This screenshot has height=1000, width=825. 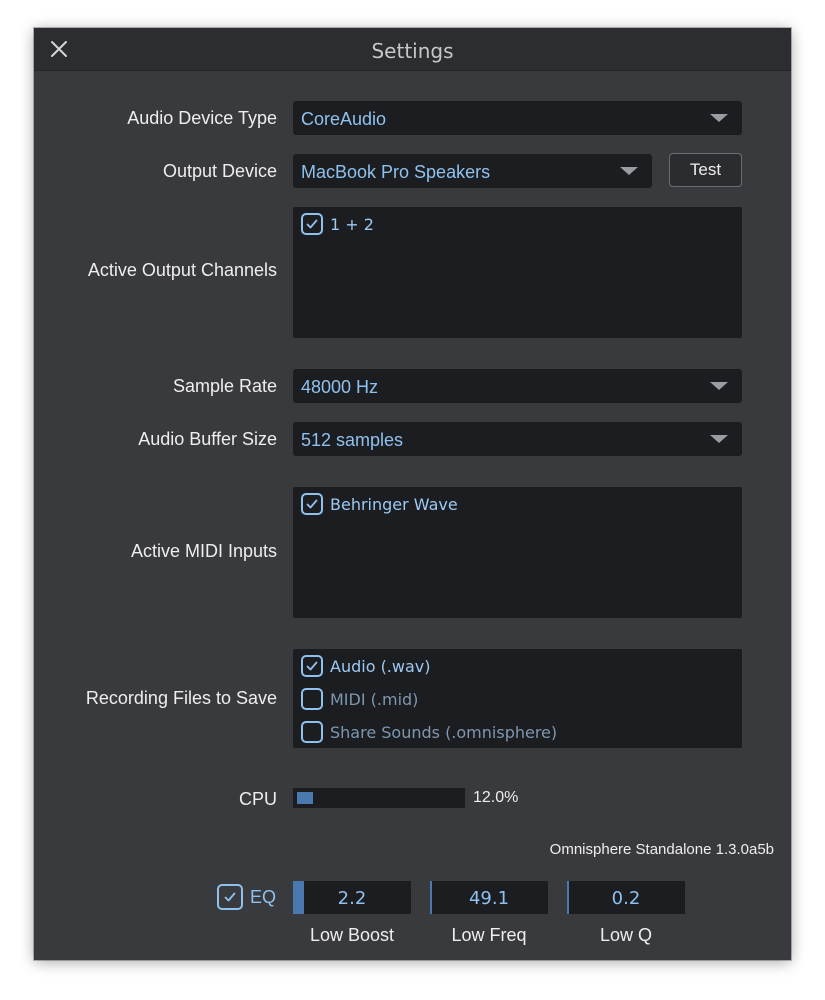 What do you see at coordinates (352, 440) in the screenshot?
I see `audio-buffer-size-value: 512 samples` at bounding box center [352, 440].